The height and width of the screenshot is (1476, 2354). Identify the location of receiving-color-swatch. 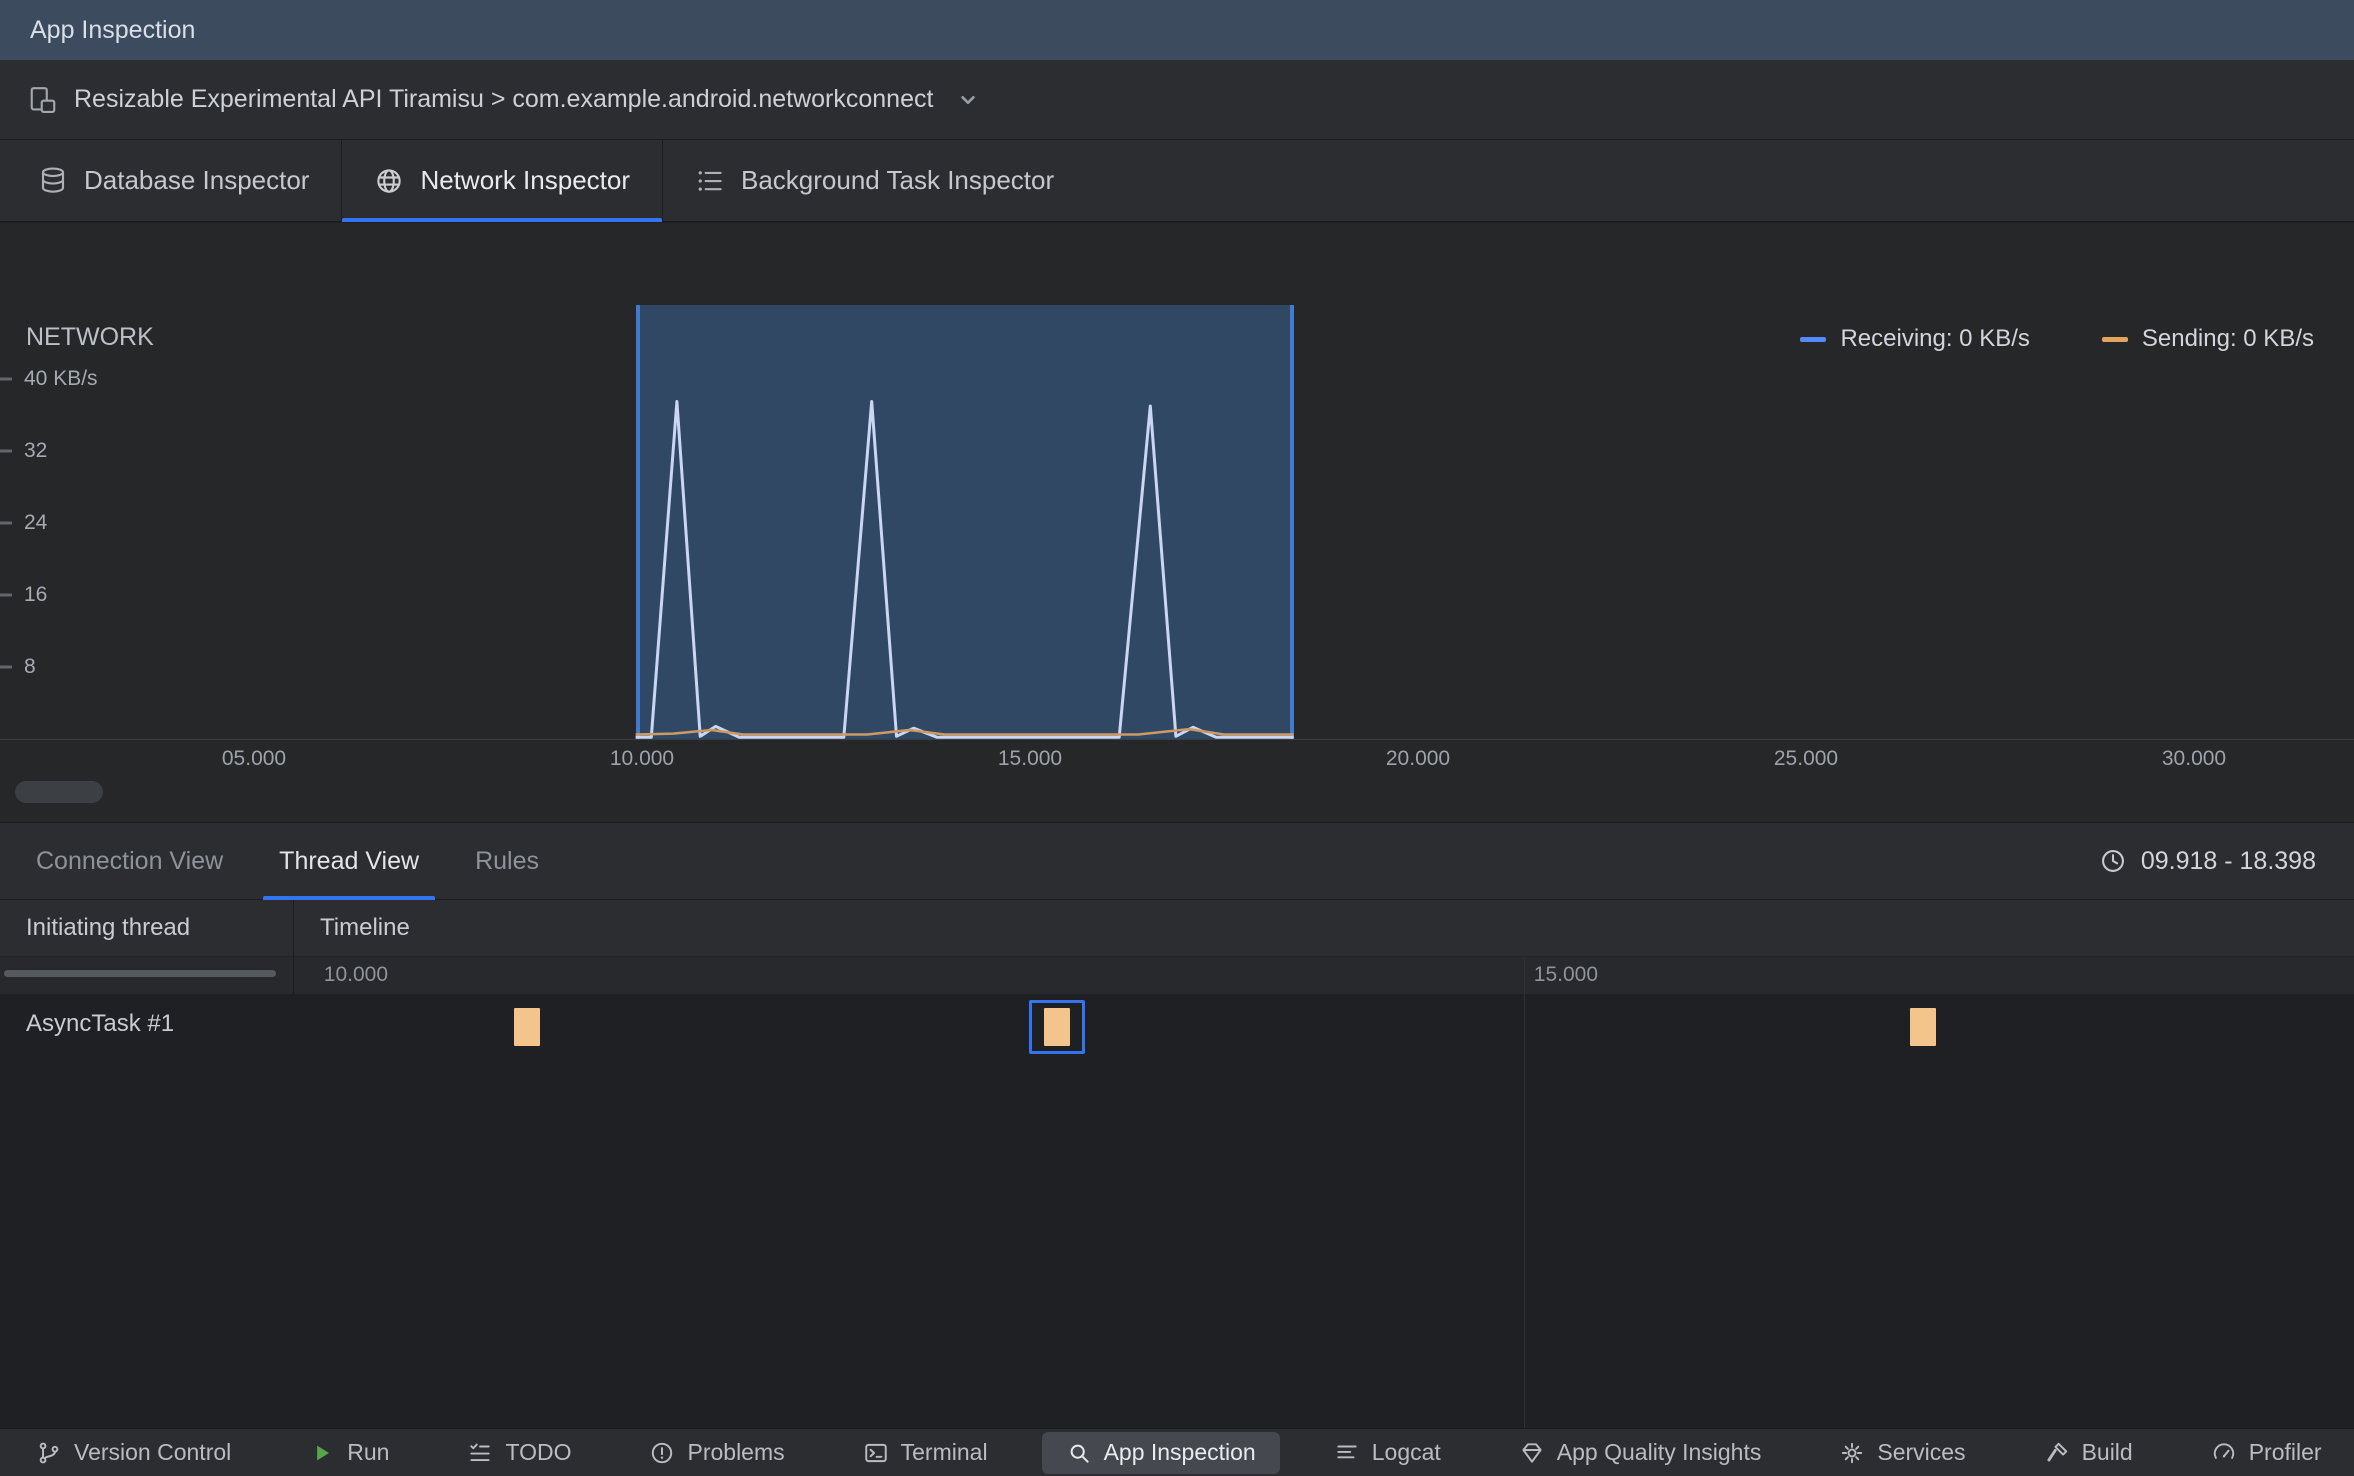
(1813, 339).